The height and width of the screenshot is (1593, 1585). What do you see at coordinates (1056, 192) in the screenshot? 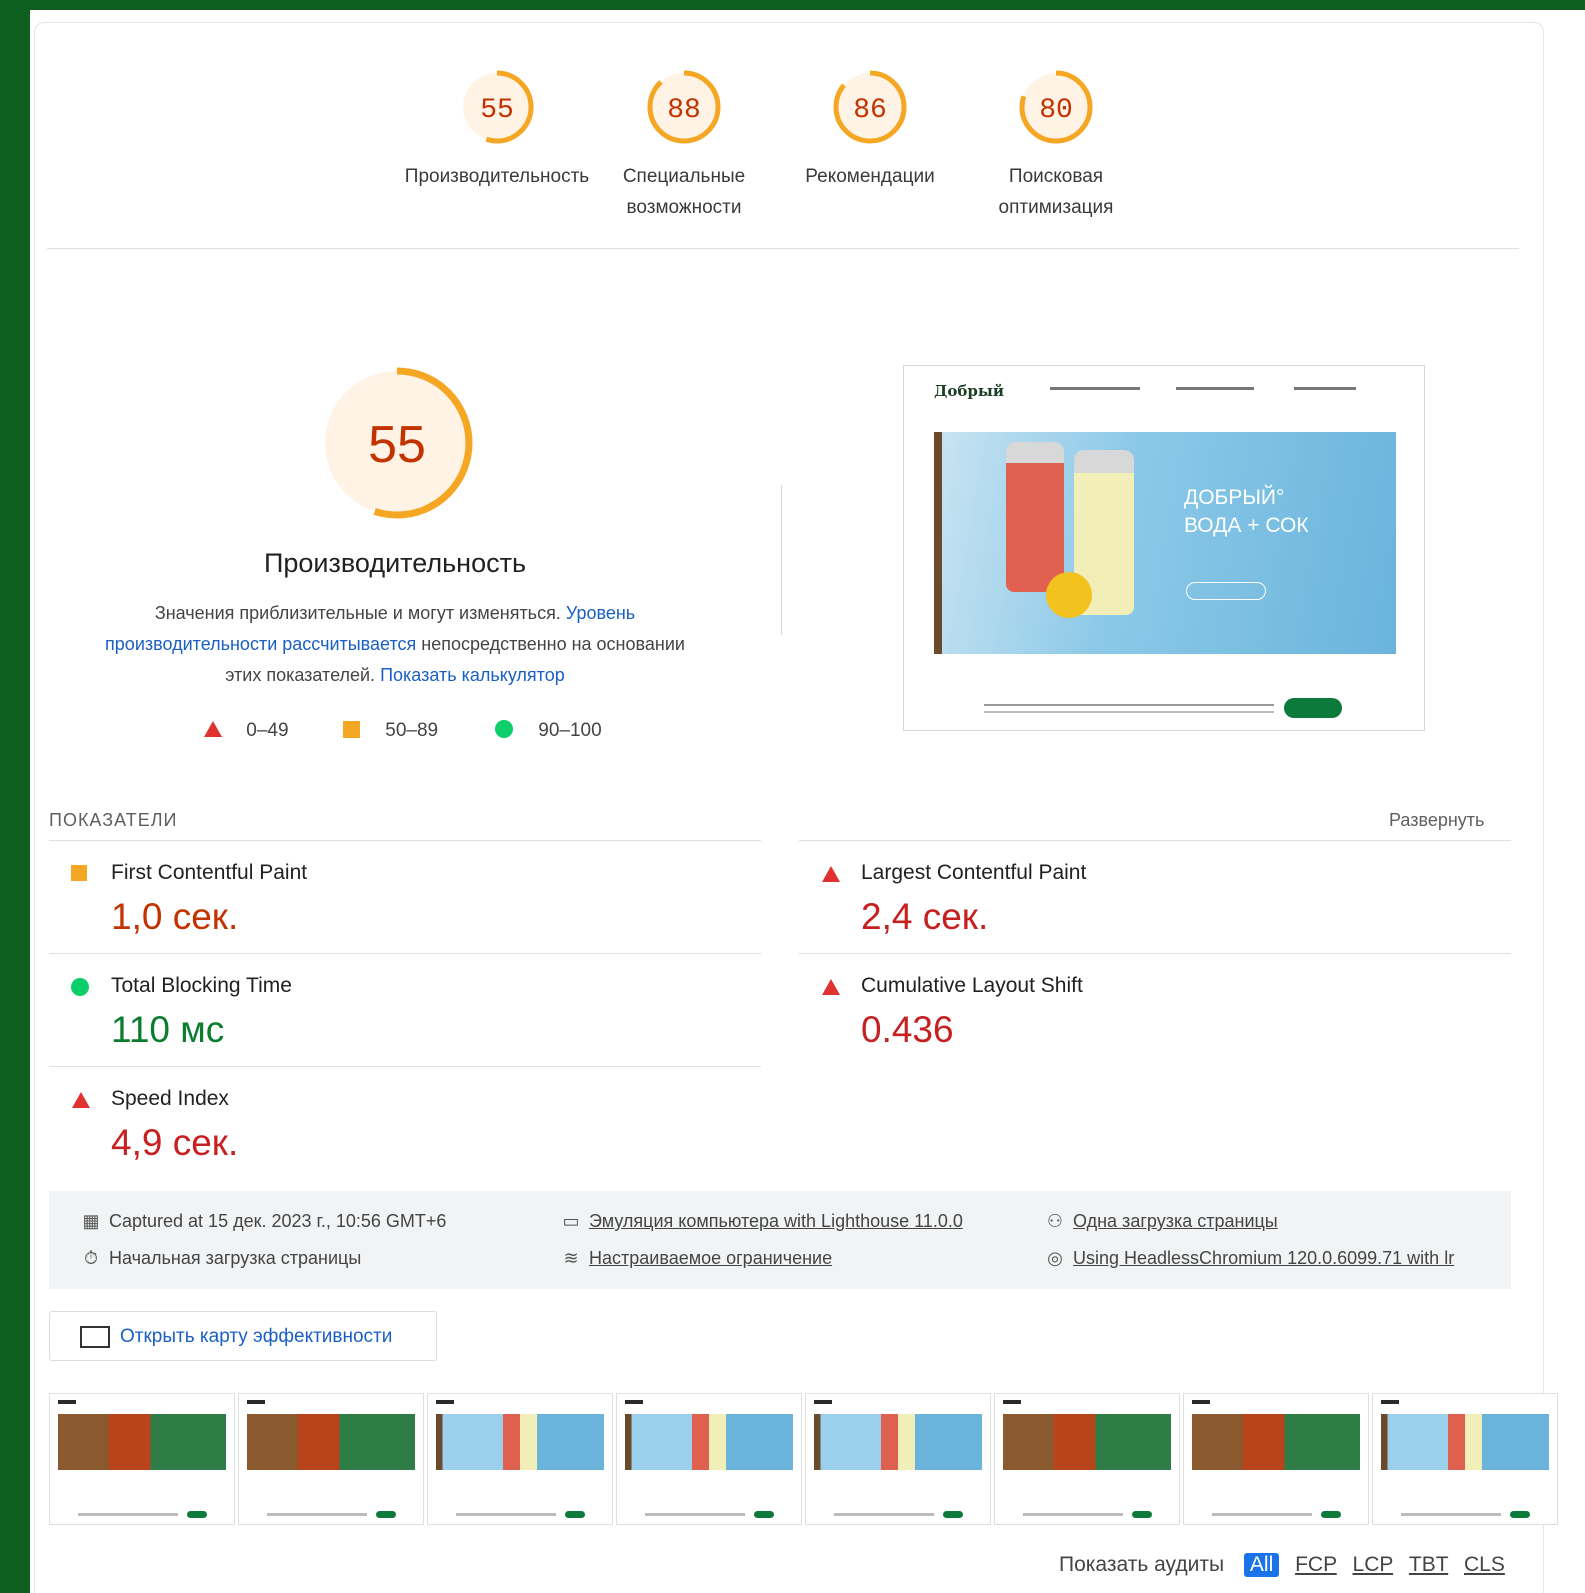
I see `gauge-label: Поисковая оптимизация` at bounding box center [1056, 192].